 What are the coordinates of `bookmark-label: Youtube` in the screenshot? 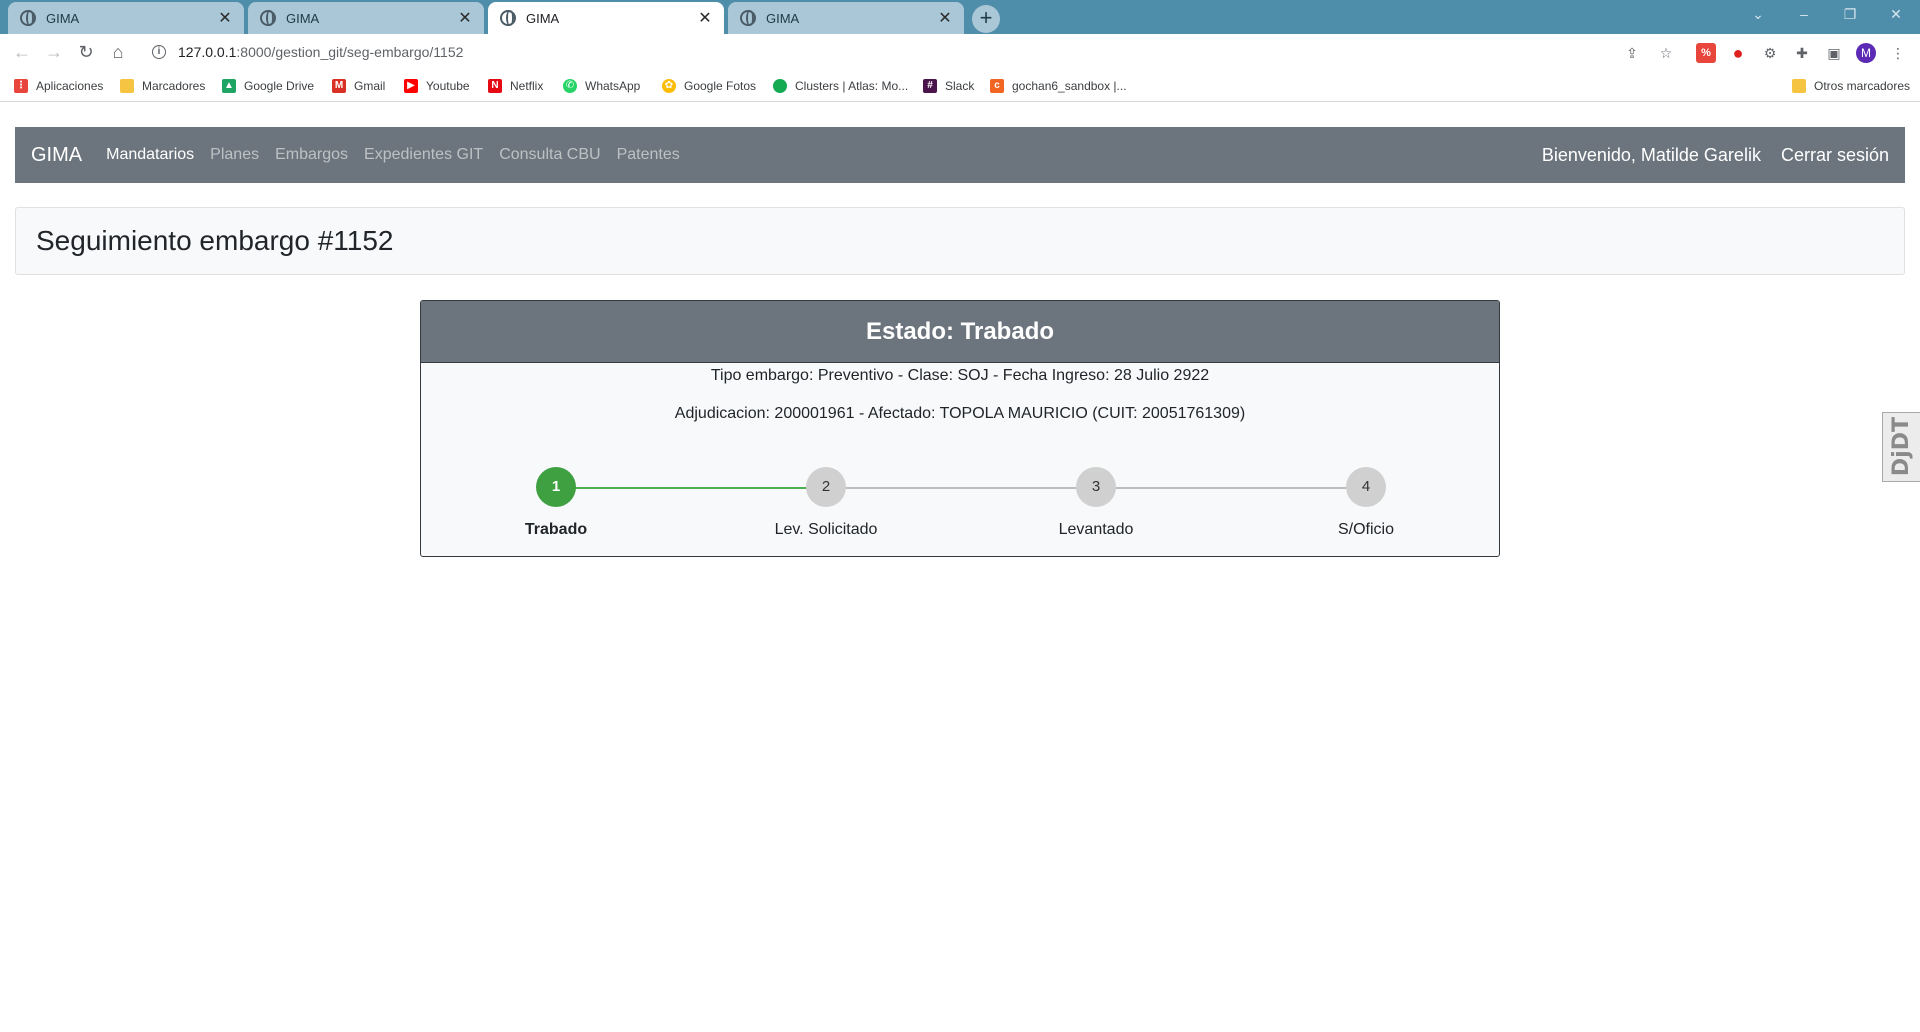 It's located at (448, 86).